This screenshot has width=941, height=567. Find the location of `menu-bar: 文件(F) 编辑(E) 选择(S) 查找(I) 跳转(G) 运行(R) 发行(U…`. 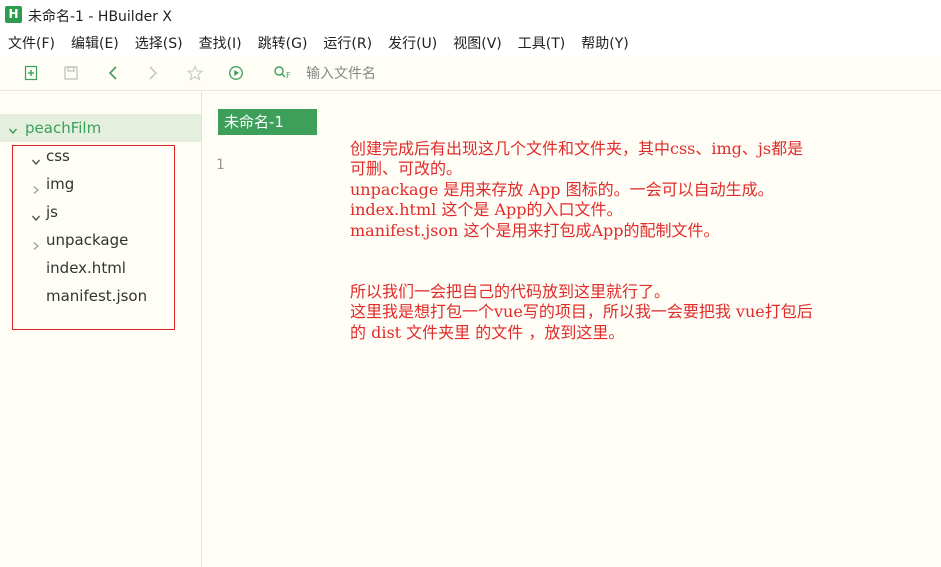

menu-bar: 文件(F) 编辑(E) 选择(S) 查找(I) 跳转(G) 运行(R) 发行(U… is located at coordinates (470, 43).